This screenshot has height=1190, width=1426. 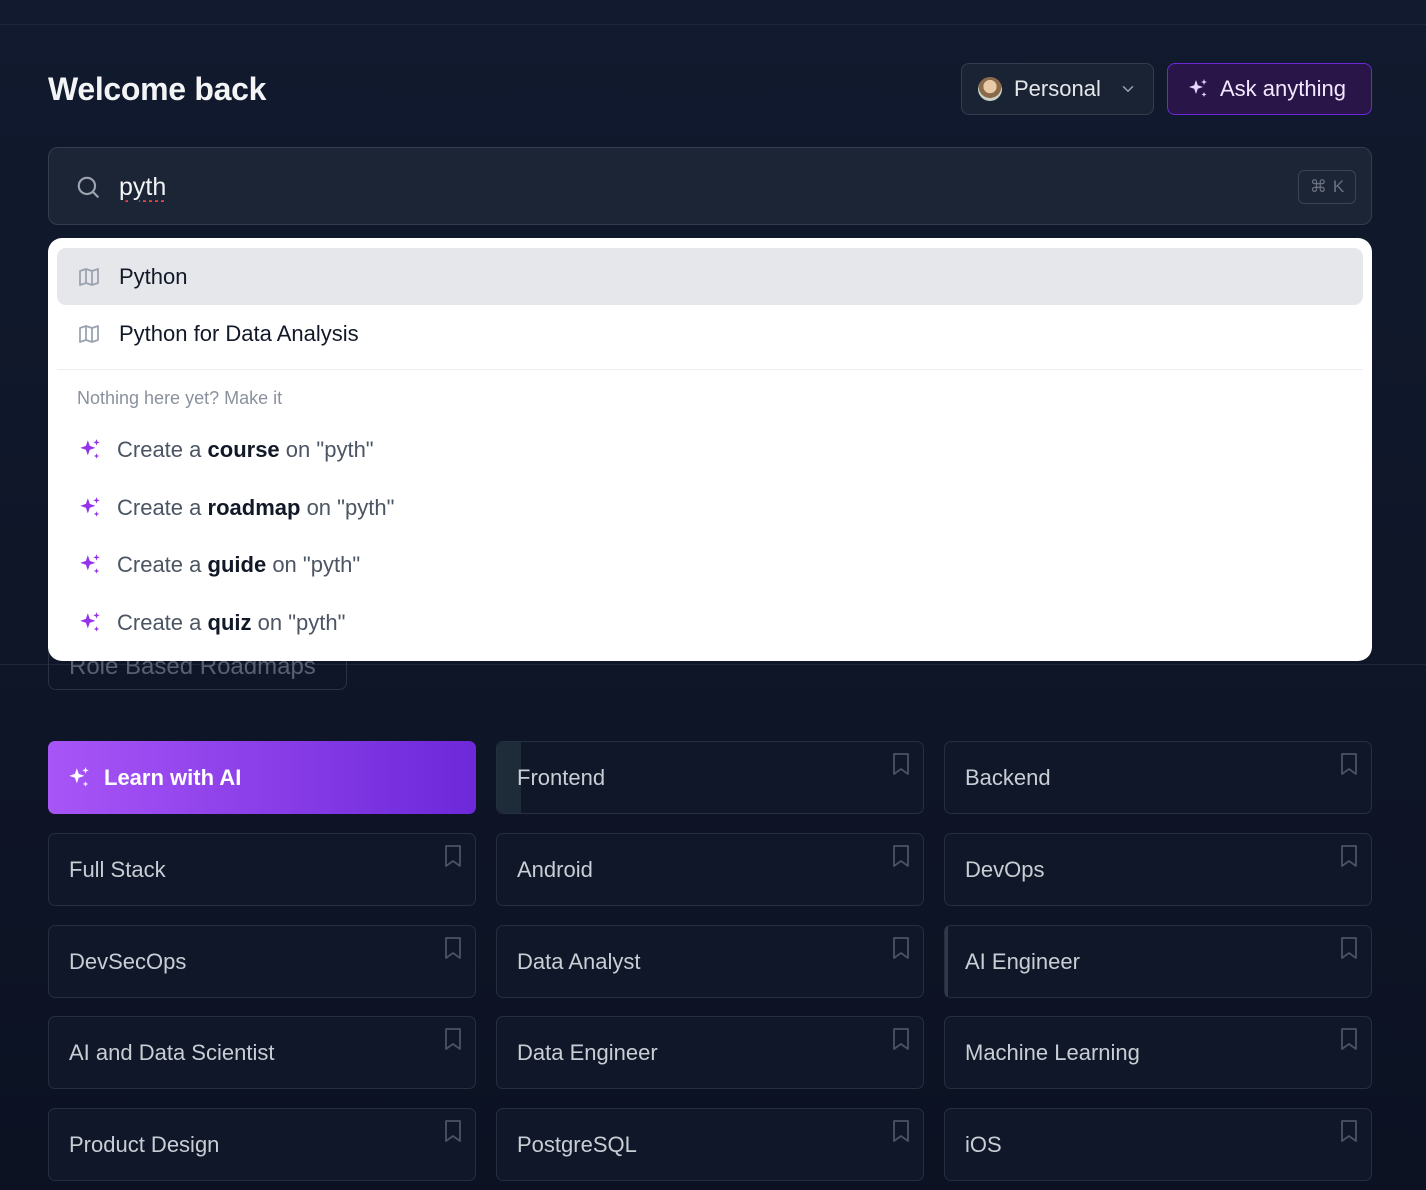 What do you see at coordinates (587, 1052) in the screenshot?
I see `roadmap-card-label: Data Engineer` at bounding box center [587, 1052].